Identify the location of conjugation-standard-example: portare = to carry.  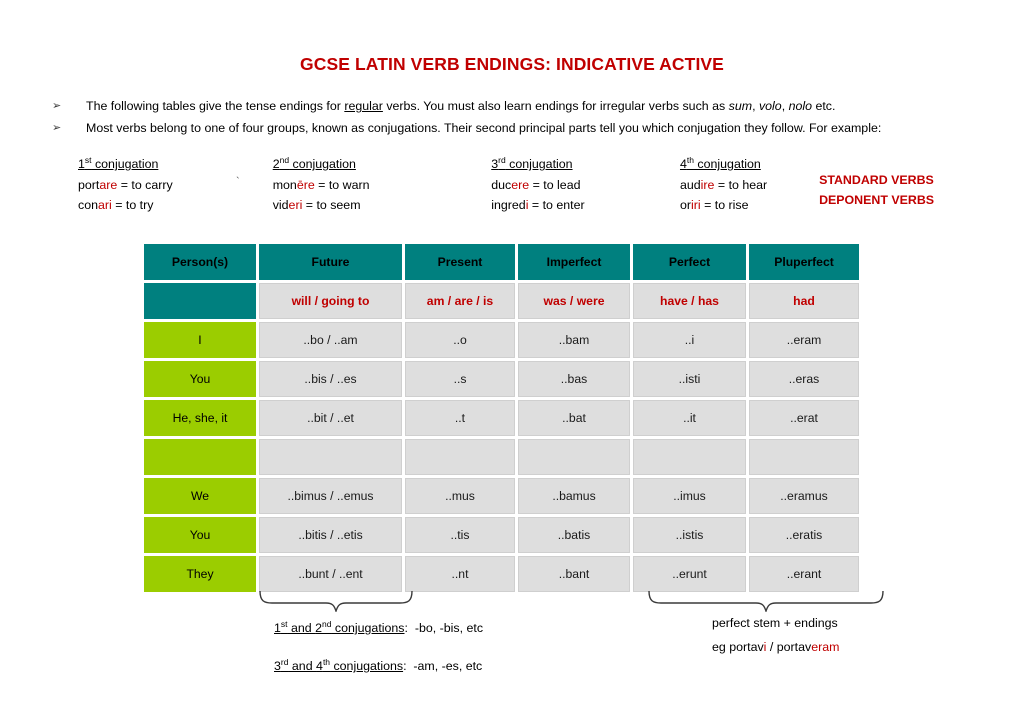
(175, 185).